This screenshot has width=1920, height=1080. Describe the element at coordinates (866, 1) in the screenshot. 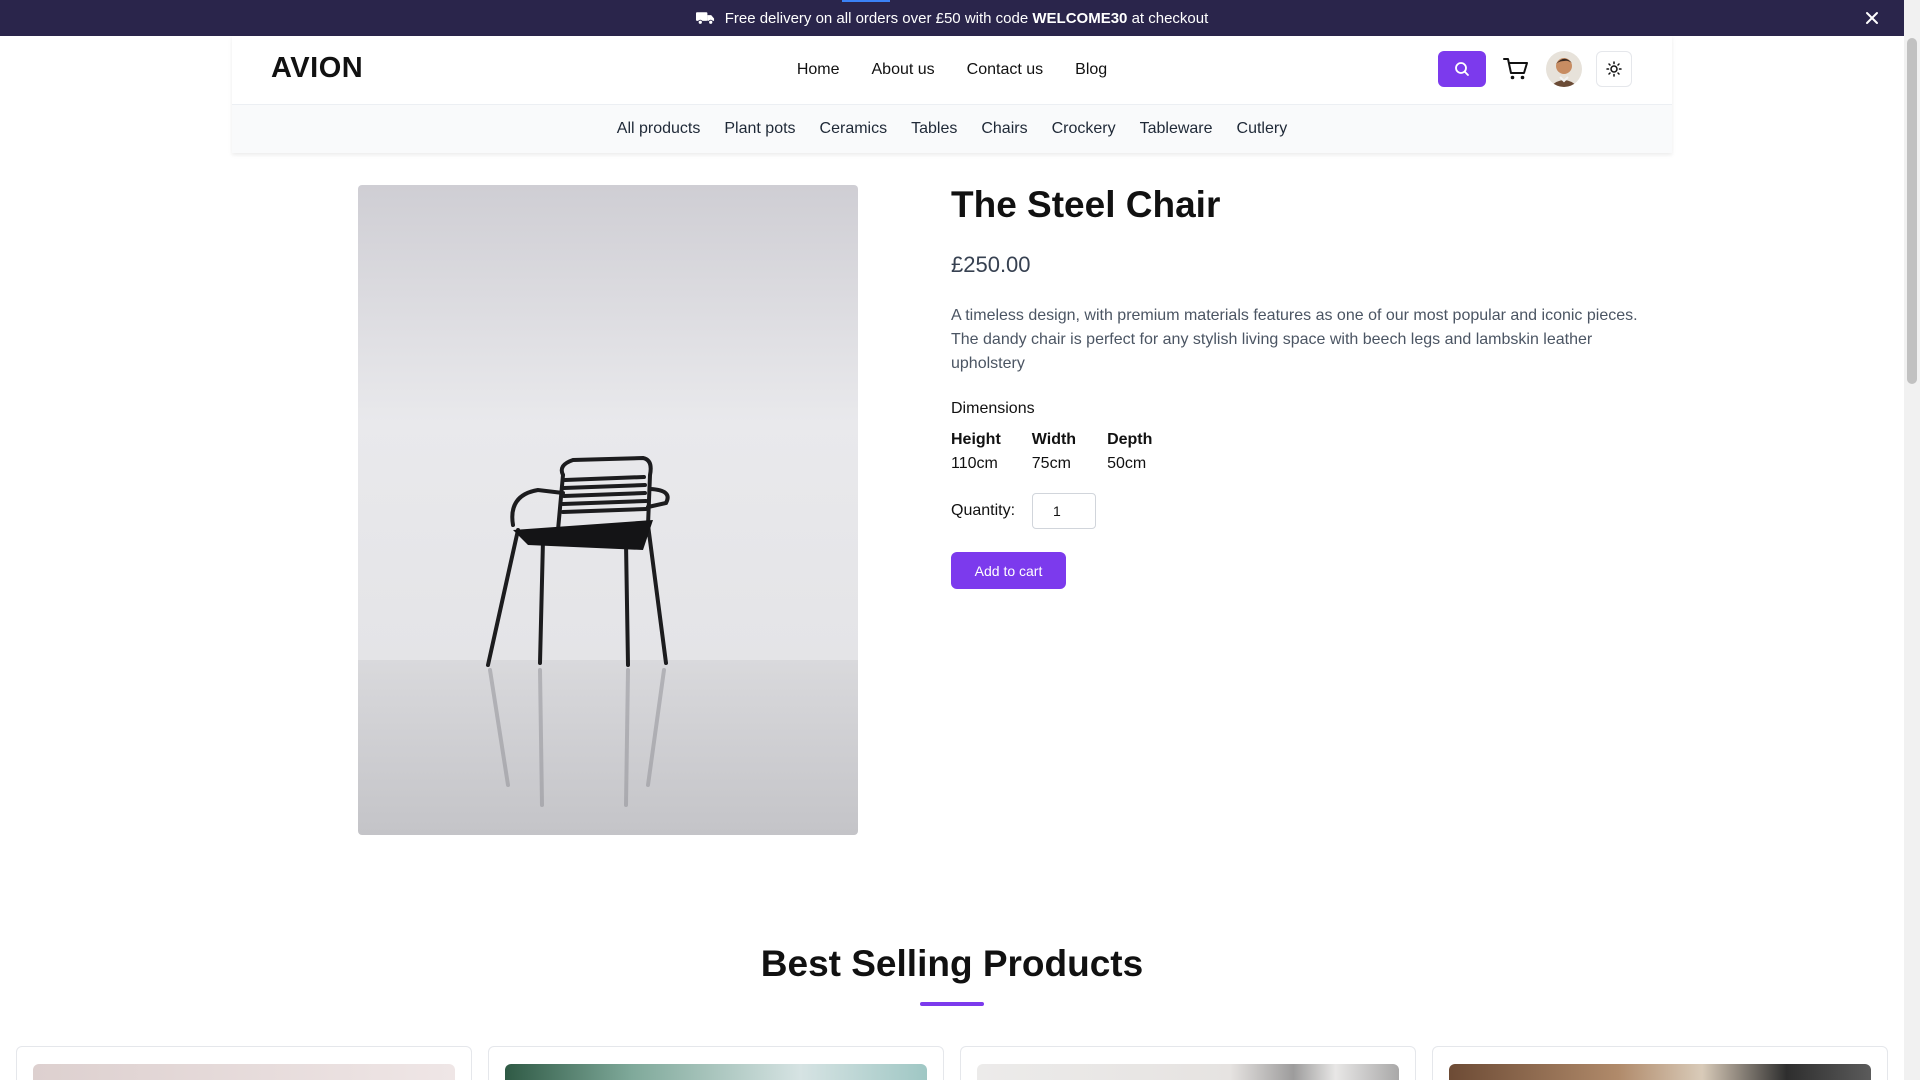

I see `focus-indicator` at that location.